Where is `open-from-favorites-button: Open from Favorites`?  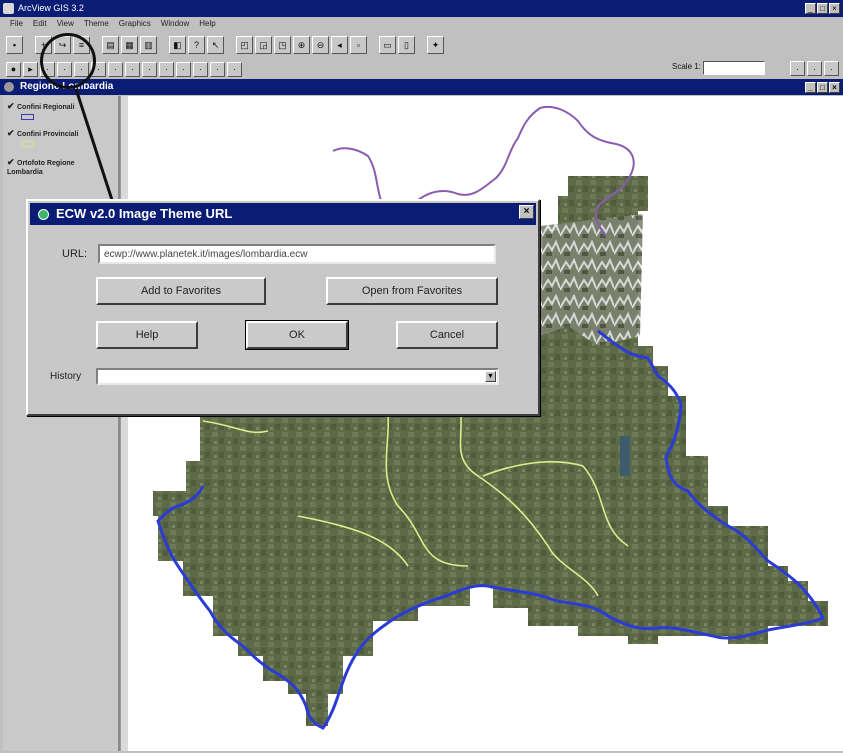 open-from-favorites-button: Open from Favorites is located at coordinates (412, 291).